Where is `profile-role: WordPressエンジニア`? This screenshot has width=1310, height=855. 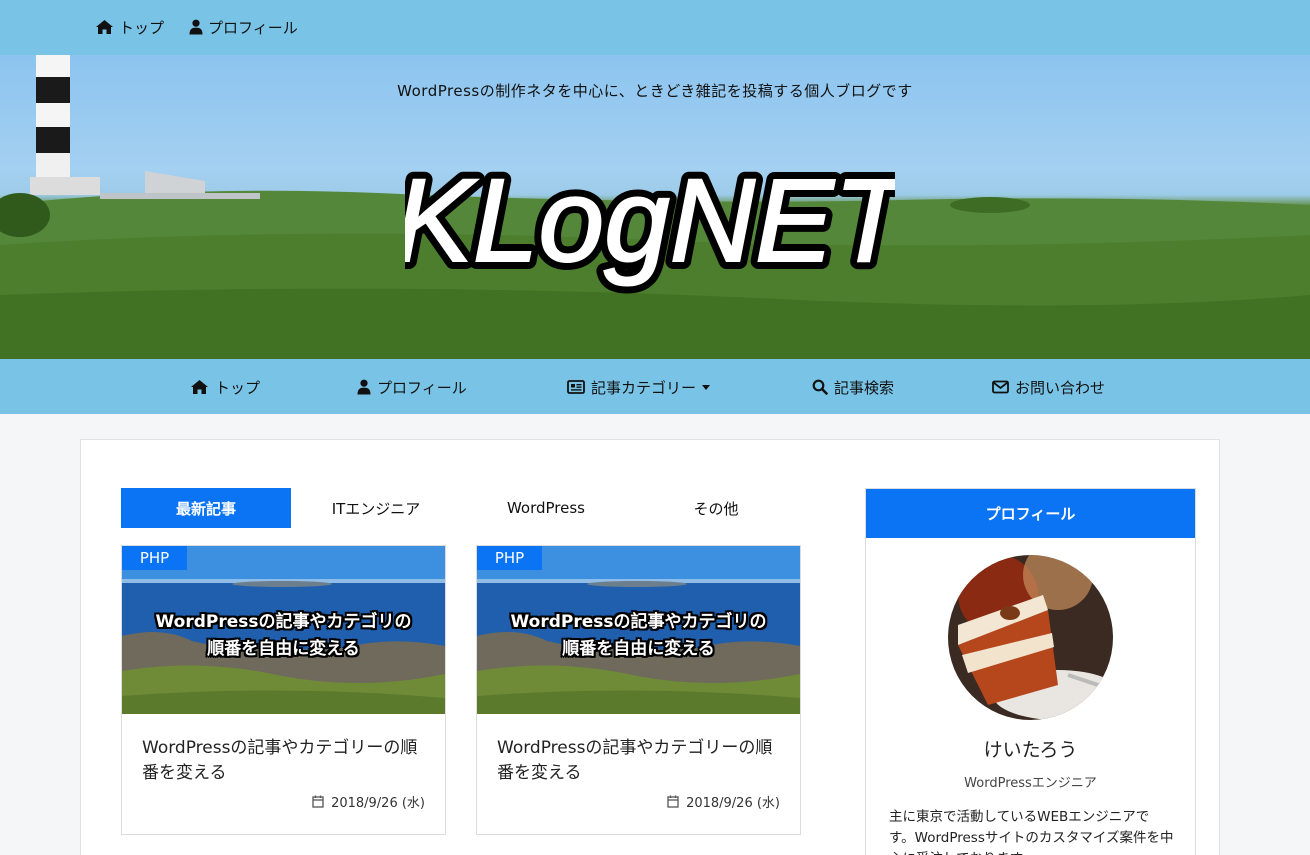
profile-role: WordPressエンジニア is located at coordinates (1030, 783).